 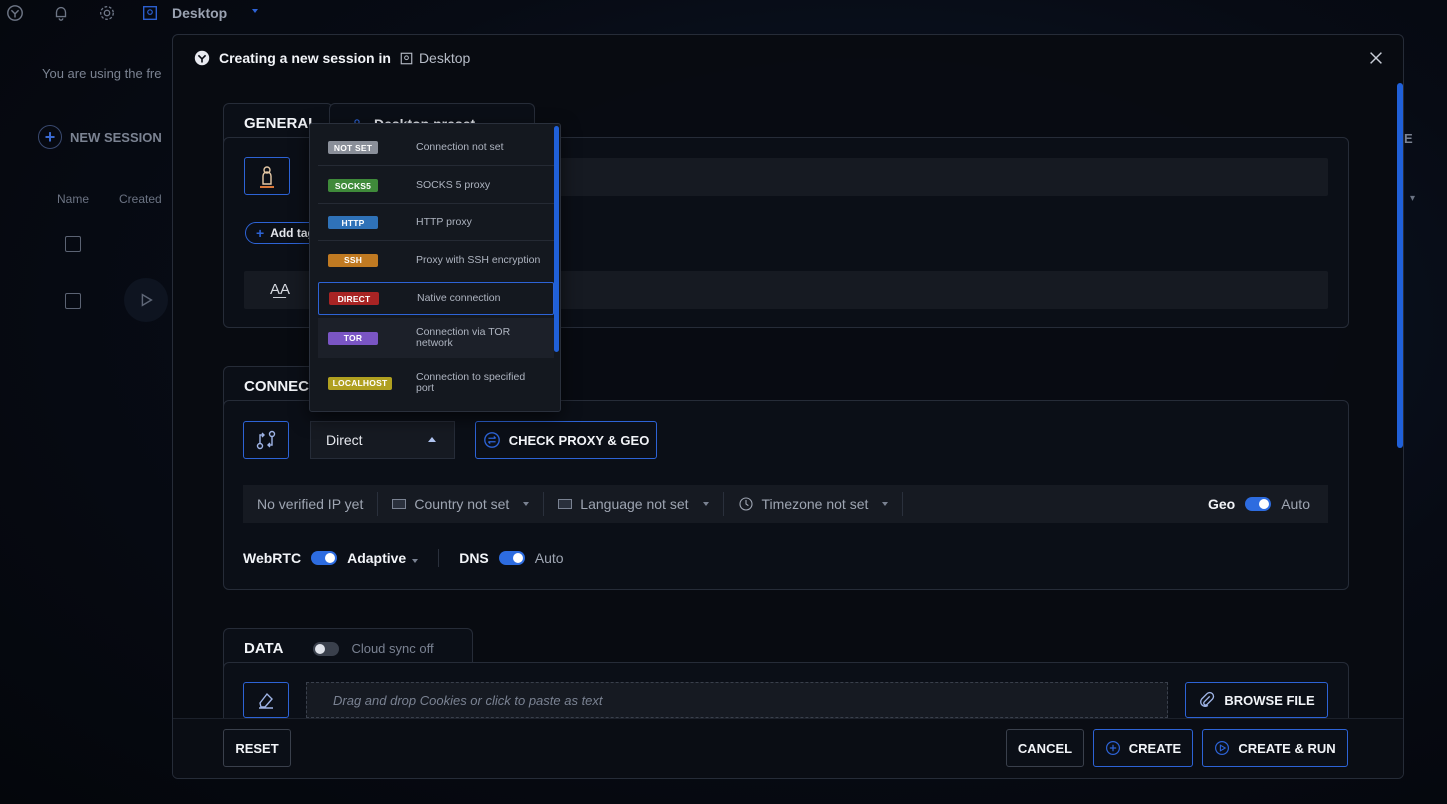 What do you see at coordinates (634, 504) in the screenshot?
I see `language-select: Language not set` at bounding box center [634, 504].